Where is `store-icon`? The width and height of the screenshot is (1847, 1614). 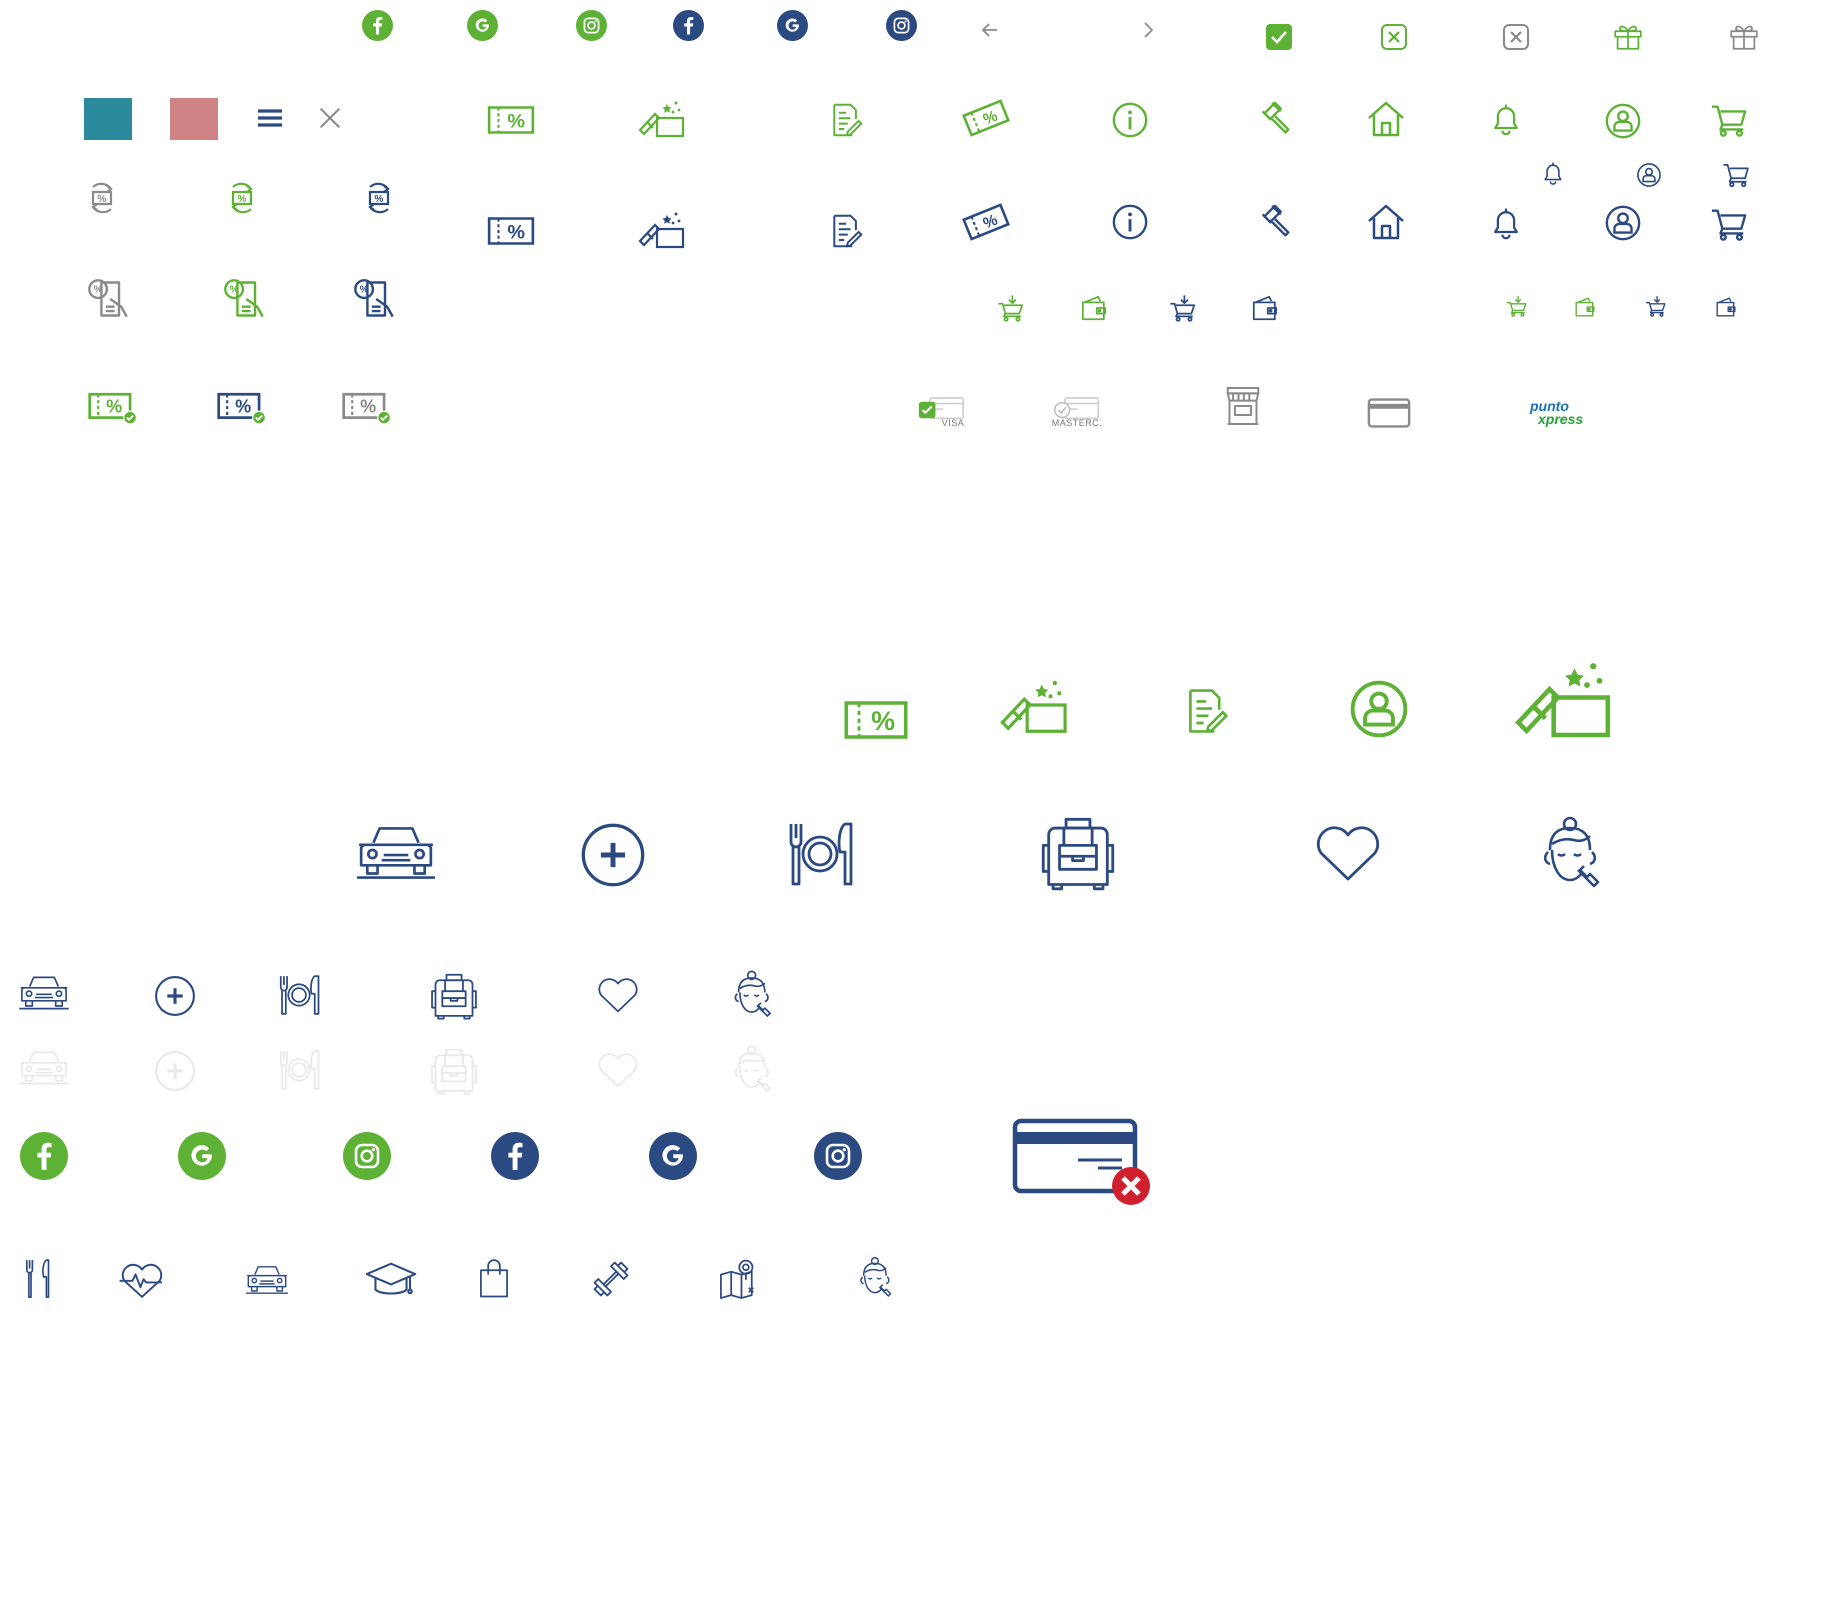 store-icon is located at coordinates (1243, 406).